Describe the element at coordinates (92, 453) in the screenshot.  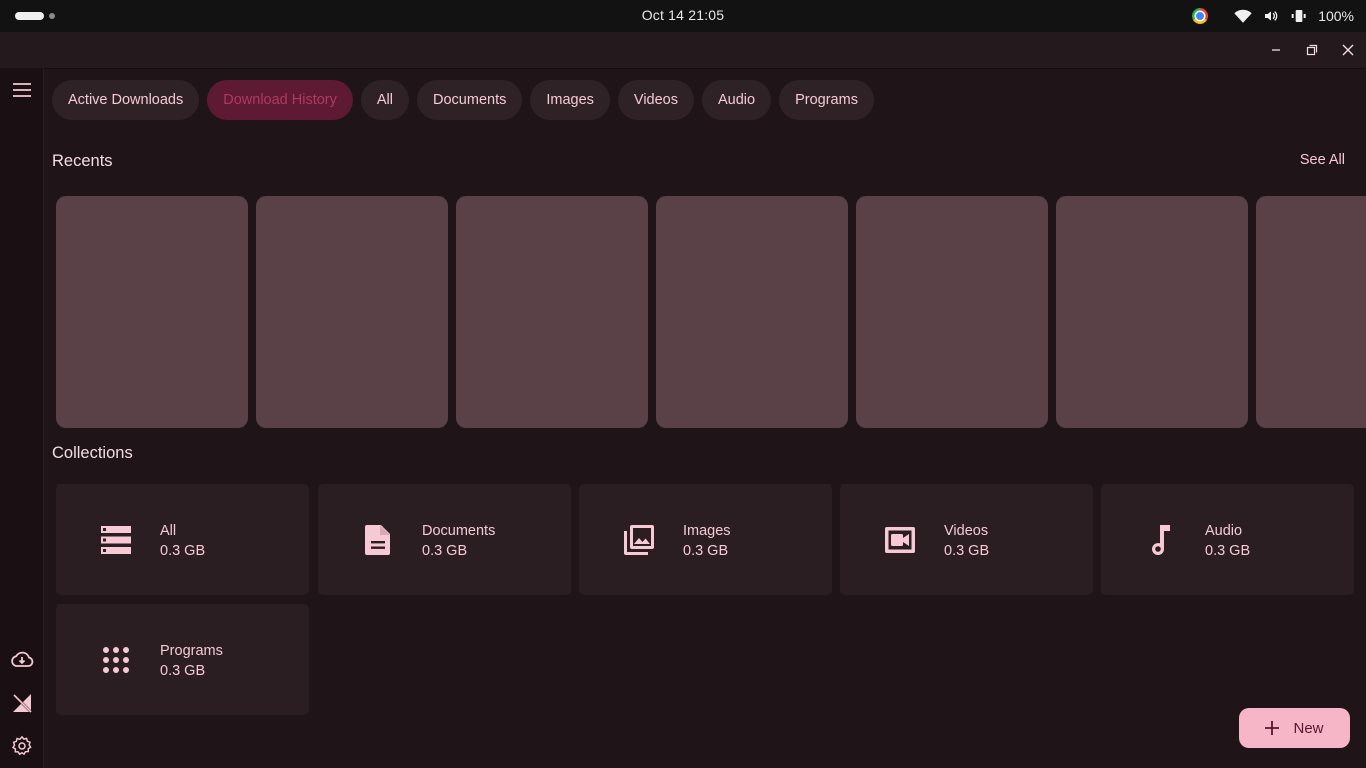
I see `collections-heading: Collections` at that location.